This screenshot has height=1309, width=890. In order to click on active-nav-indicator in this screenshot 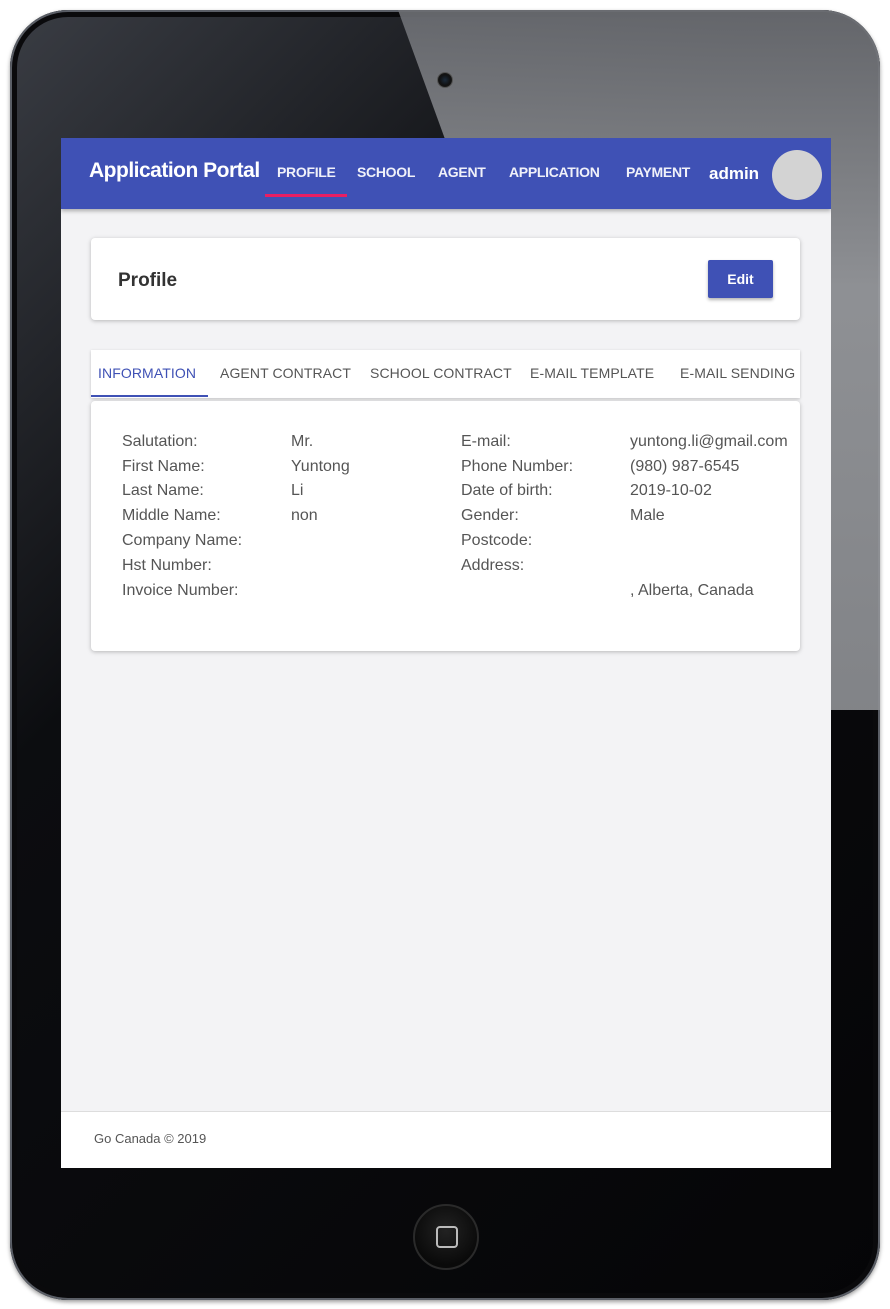, I will do `click(306, 195)`.